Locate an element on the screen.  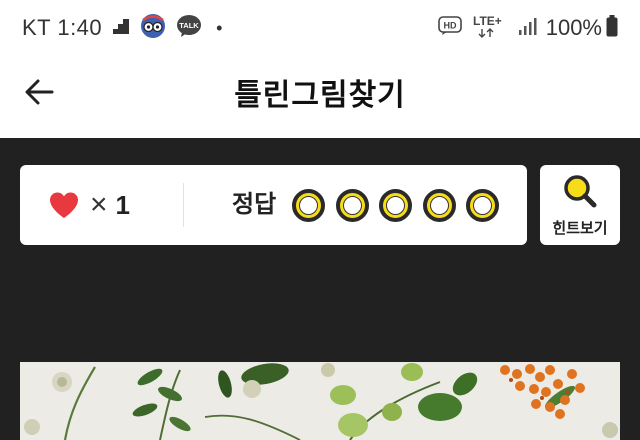
lte-icon: LTE+ is located at coordinates (490, 28).